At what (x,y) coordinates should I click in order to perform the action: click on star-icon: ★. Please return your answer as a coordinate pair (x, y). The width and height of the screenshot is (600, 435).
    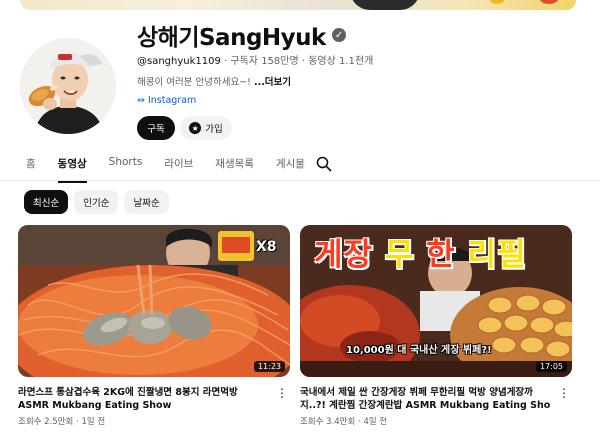
    Looking at the image, I should click on (195, 128).